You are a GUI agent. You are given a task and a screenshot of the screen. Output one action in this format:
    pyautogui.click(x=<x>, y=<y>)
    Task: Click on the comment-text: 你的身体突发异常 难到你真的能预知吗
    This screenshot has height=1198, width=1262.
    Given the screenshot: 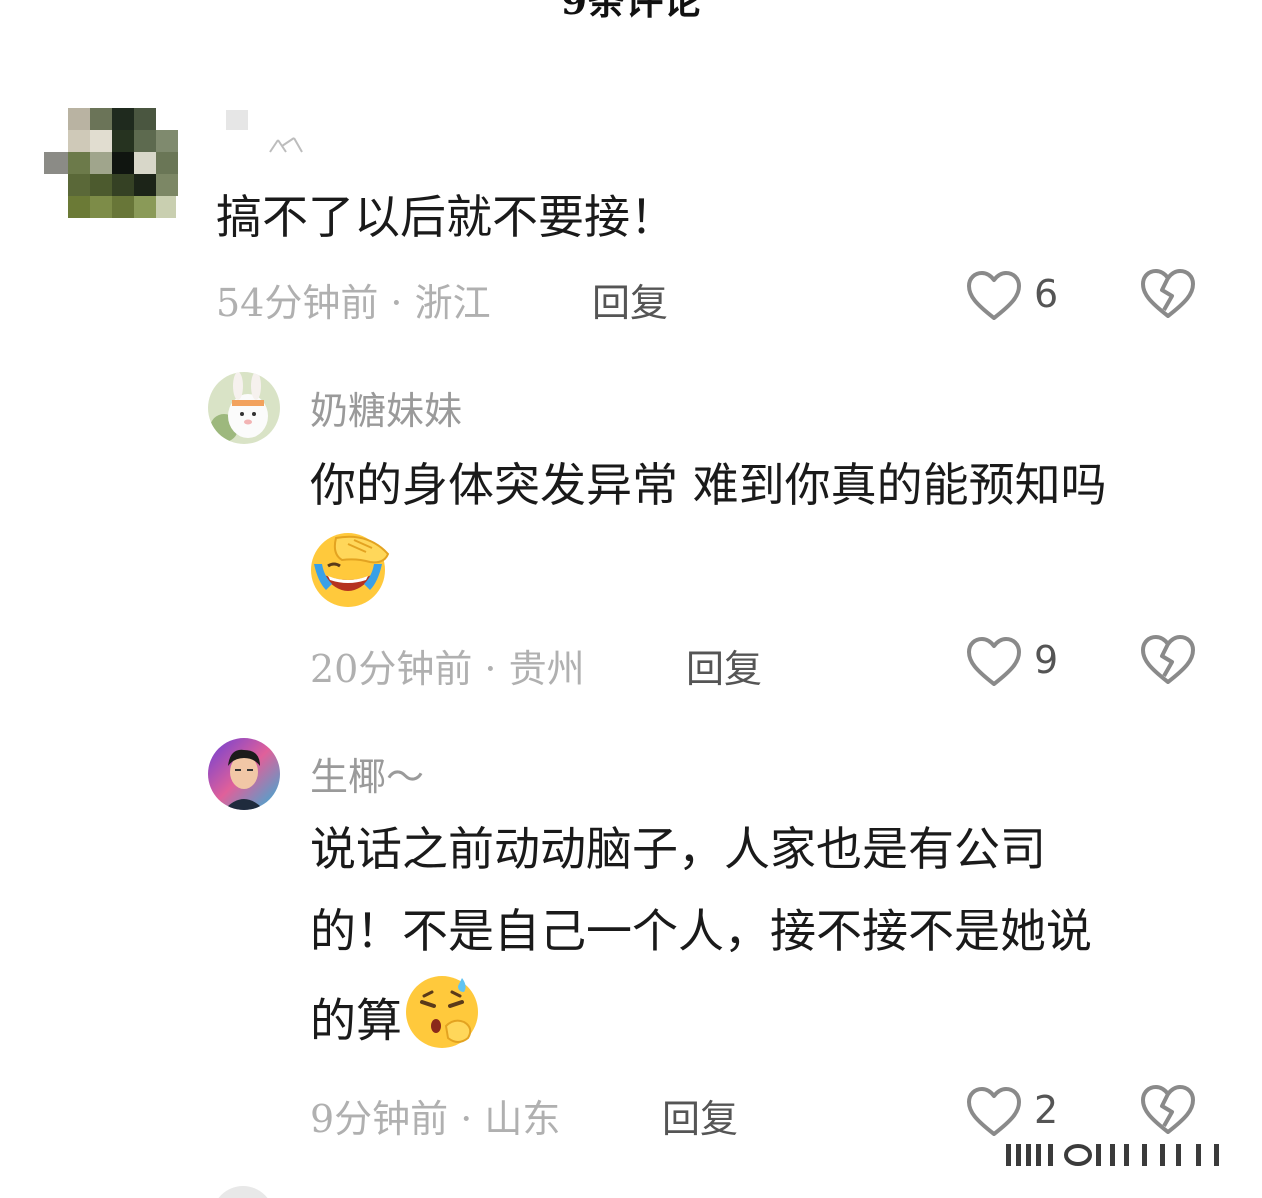 What is the action you would take?
    pyautogui.click(x=708, y=485)
    